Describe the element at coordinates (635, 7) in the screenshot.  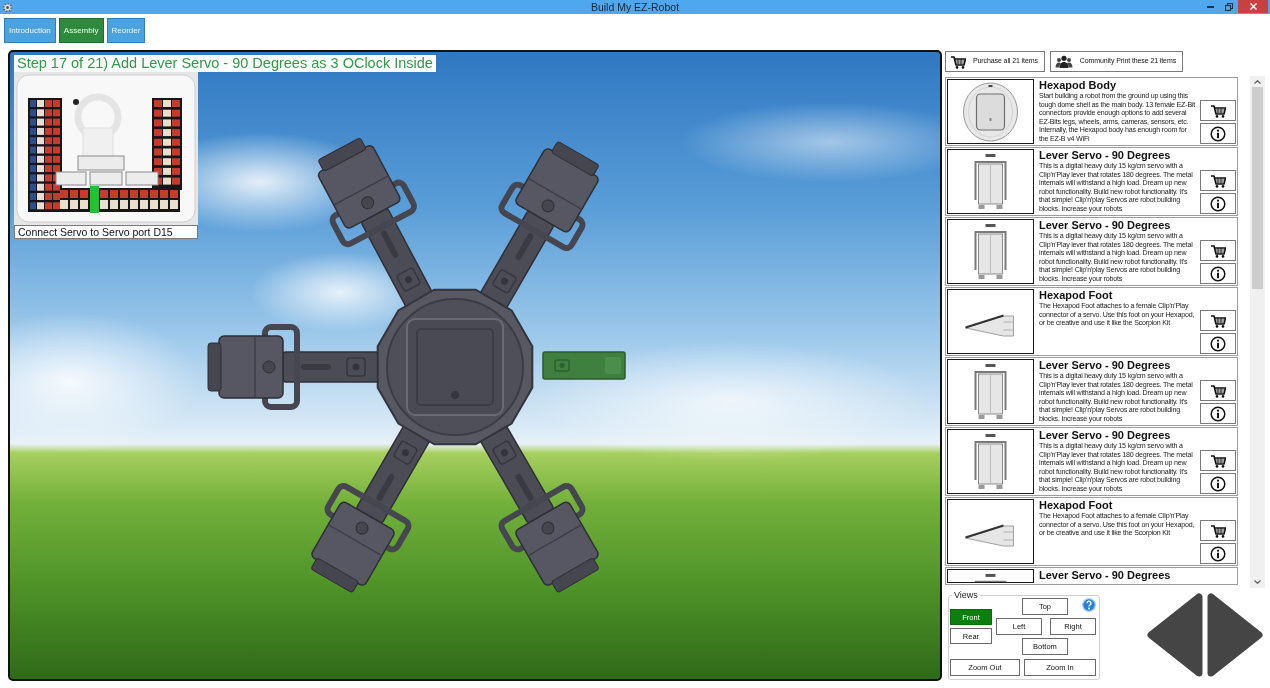
I see `window-title: Build My EZ-Robot` at that location.